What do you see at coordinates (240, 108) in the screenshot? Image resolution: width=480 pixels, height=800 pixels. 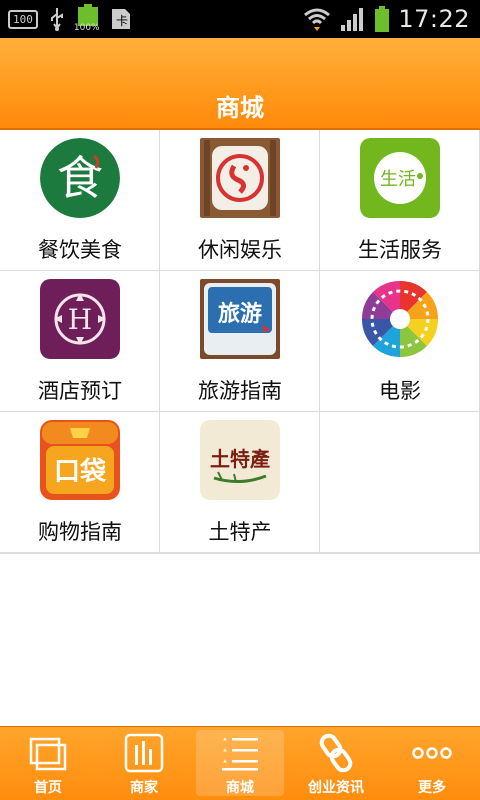 I see `page-title: 商城` at bounding box center [240, 108].